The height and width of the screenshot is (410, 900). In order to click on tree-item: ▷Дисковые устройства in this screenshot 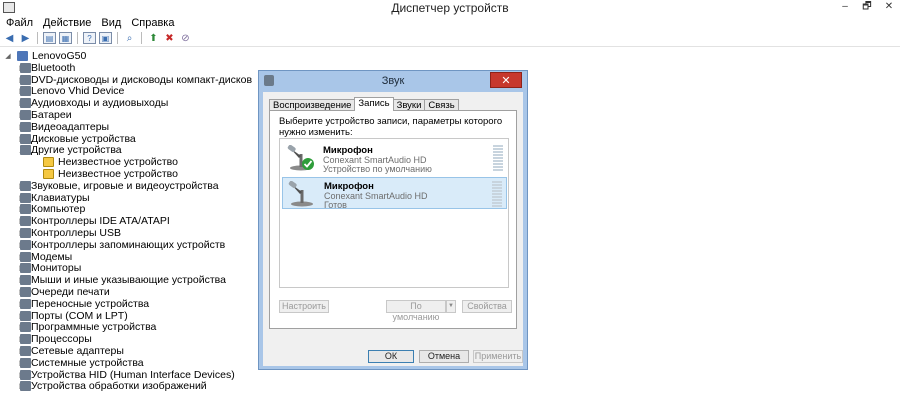, I will do `click(77, 138)`.